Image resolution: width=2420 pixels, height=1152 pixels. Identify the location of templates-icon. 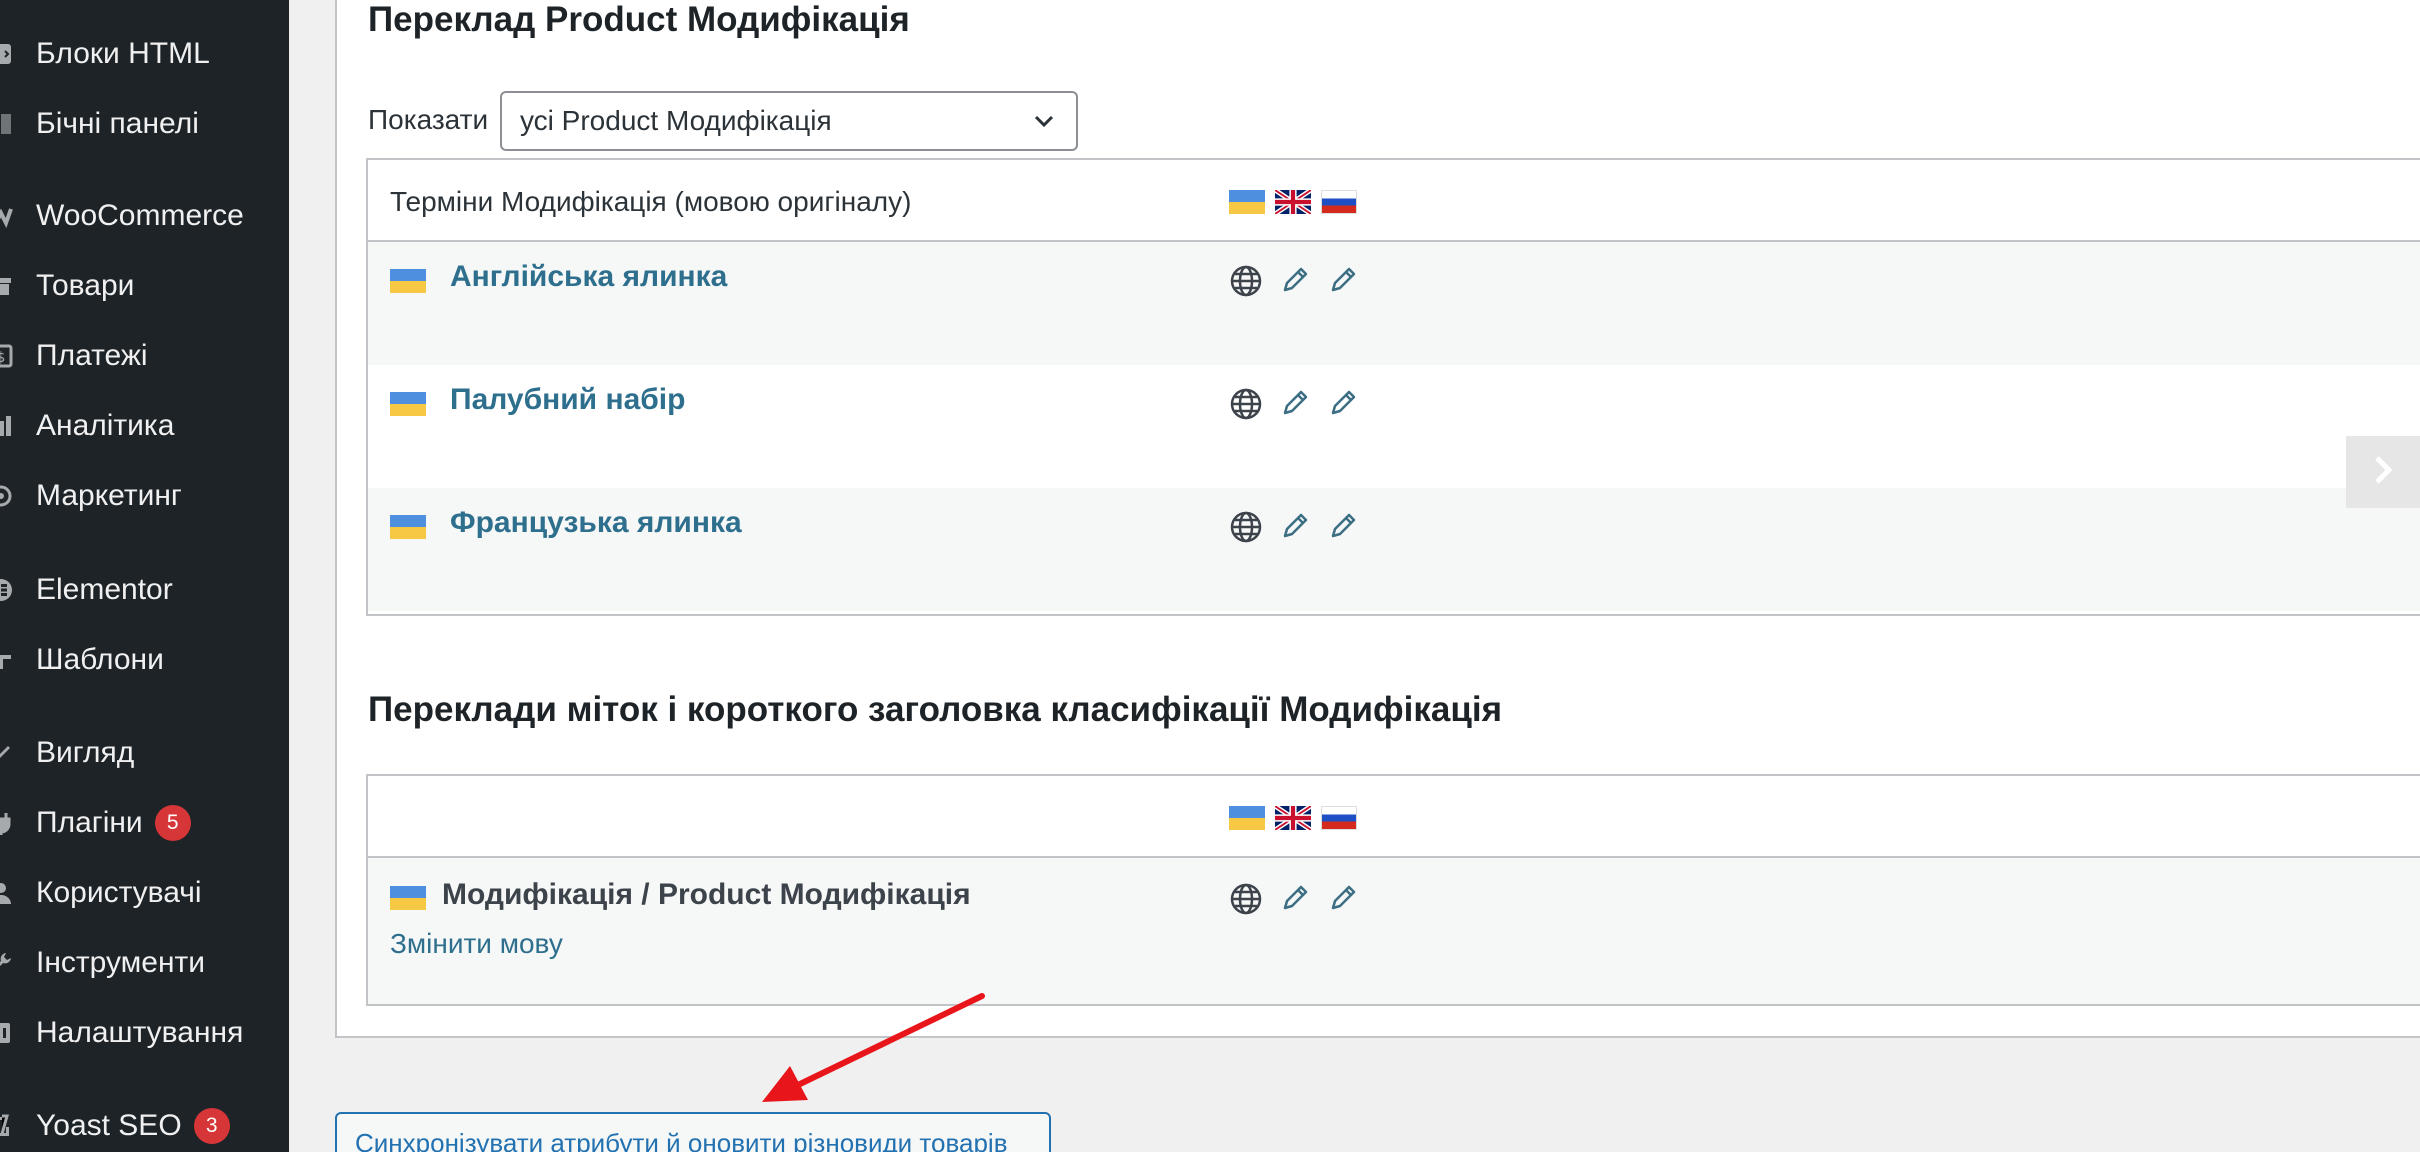
(8, 660).